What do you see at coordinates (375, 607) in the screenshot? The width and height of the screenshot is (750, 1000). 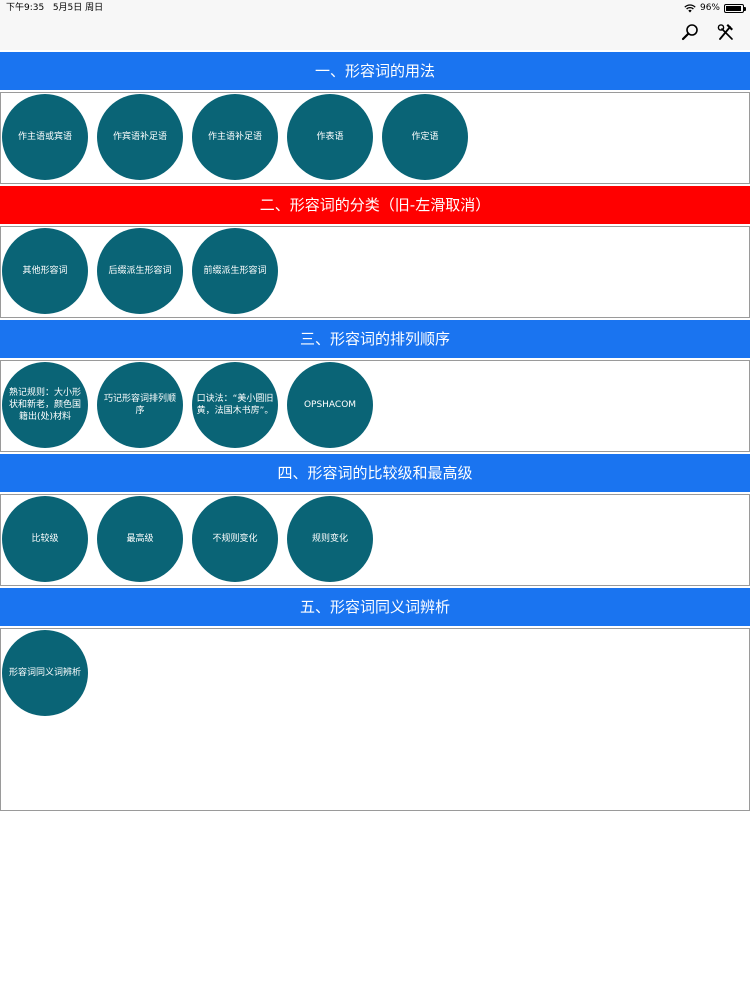 I see `section-header: 五、形容词同义词辨析` at bounding box center [375, 607].